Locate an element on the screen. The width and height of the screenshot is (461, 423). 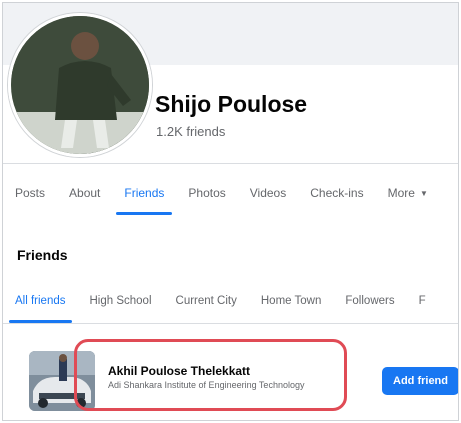
profile-name: Shijo Poulose is located at coordinates (231, 104).